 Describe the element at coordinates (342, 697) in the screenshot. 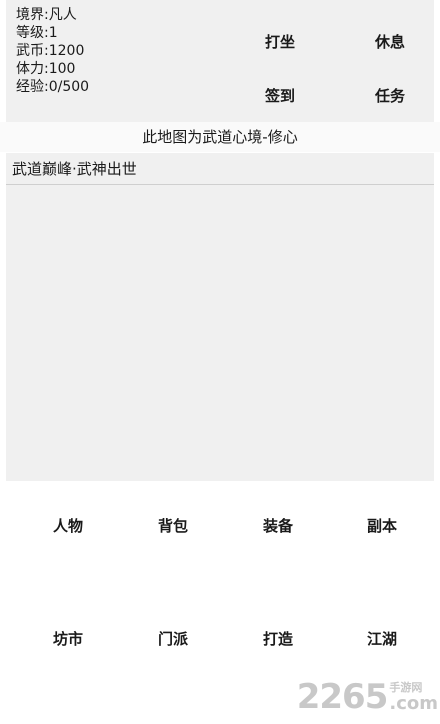

I see `watermark-number: 2265` at that location.